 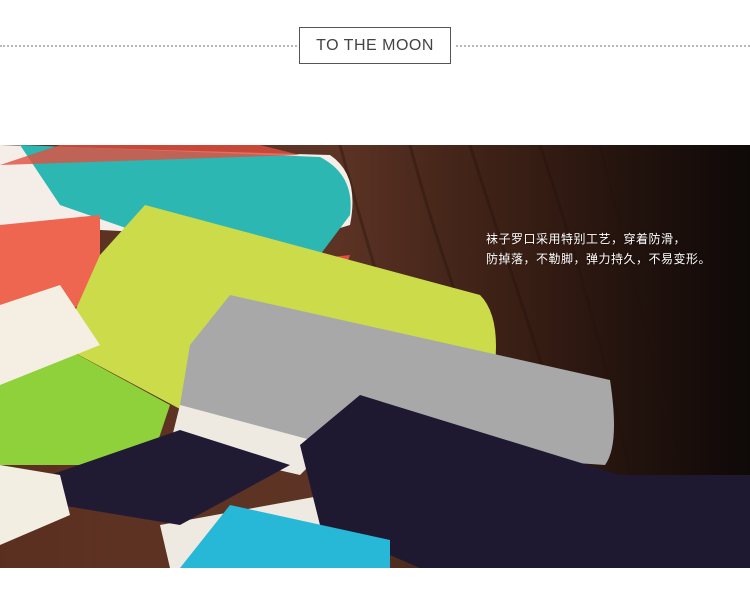 What do you see at coordinates (375, 45) in the screenshot?
I see `page-title: TO THE MOON` at bounding box center [375, 45].